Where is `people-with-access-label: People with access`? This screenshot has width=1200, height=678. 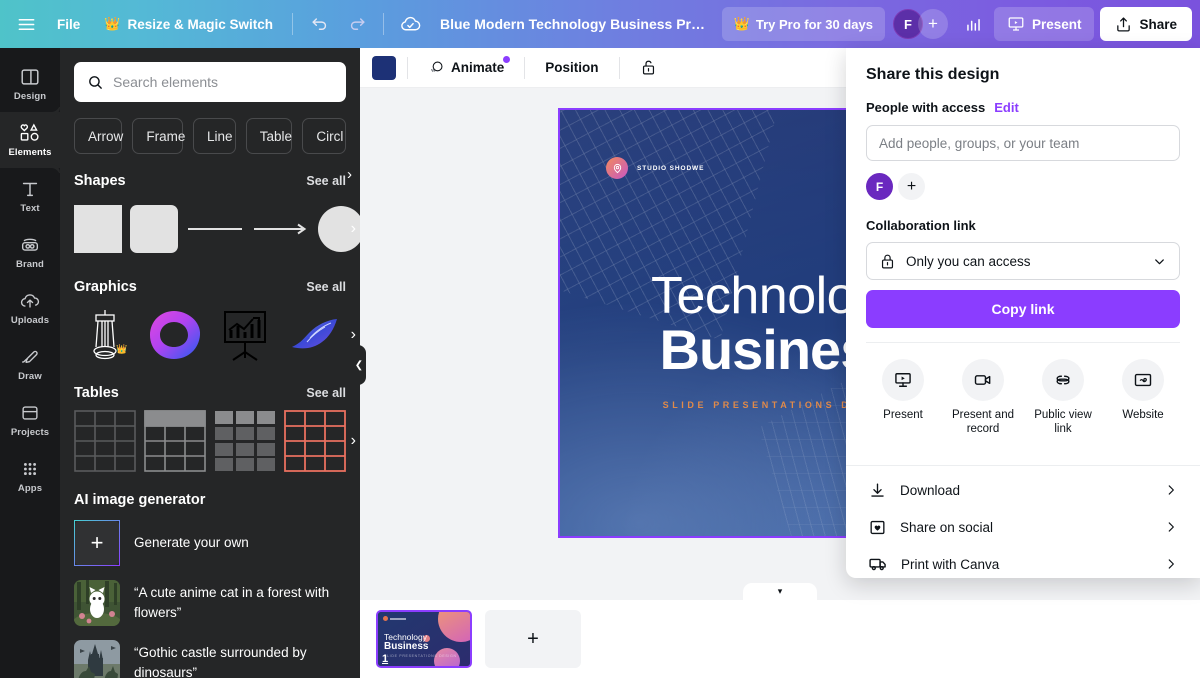 people-with-access-label: People with access is located at coordinates (926, 107).